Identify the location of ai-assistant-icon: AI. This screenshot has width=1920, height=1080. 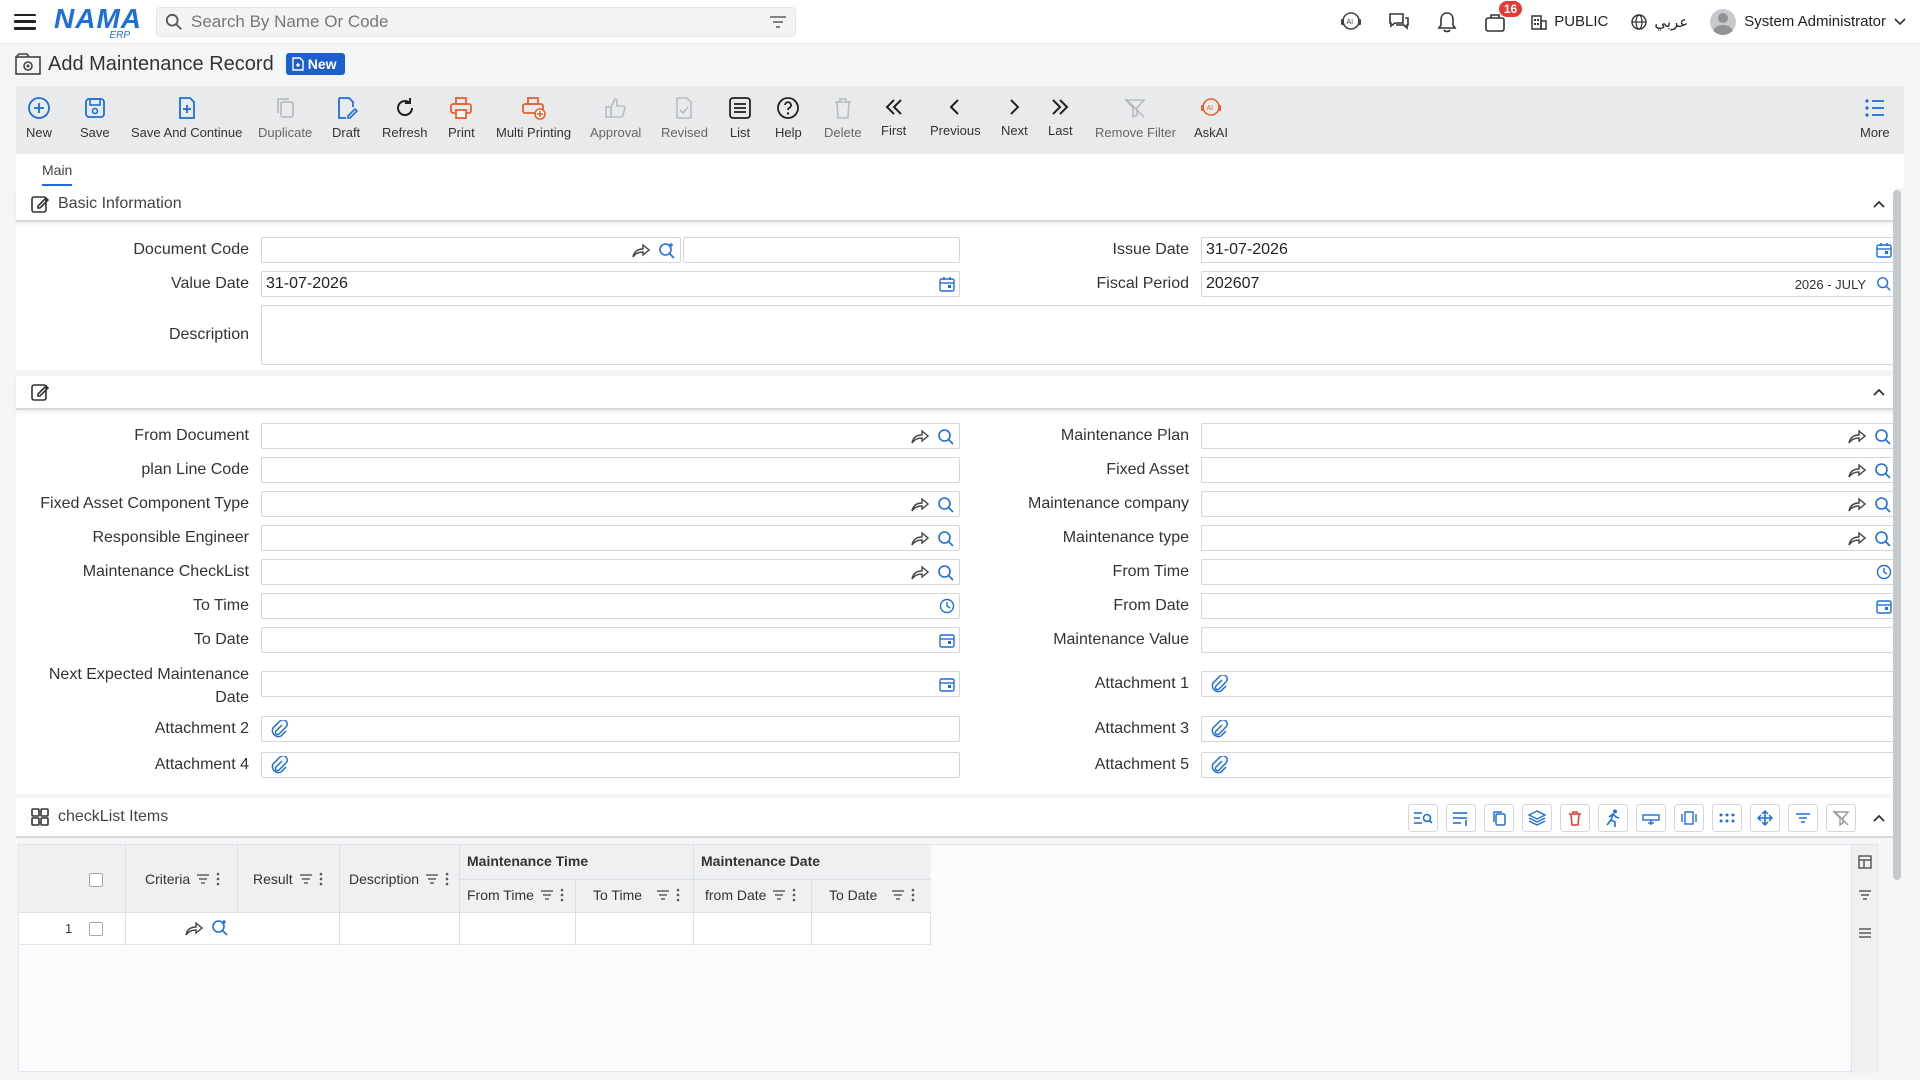
(1351, 22).